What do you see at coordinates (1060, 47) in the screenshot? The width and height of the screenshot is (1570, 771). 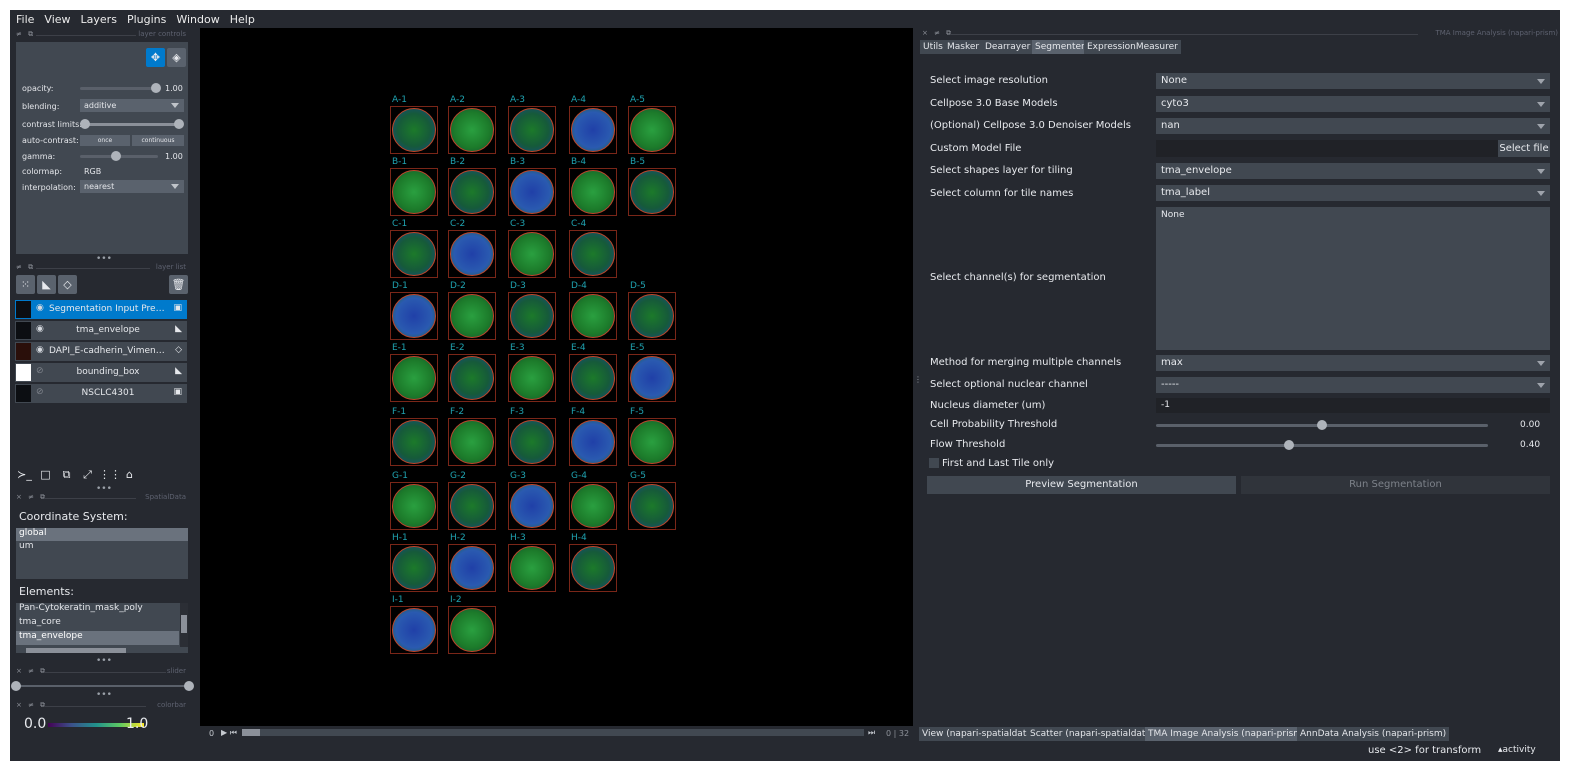 I see `tab-segmenter: Segmenter` at bounding box center [1060, 47].